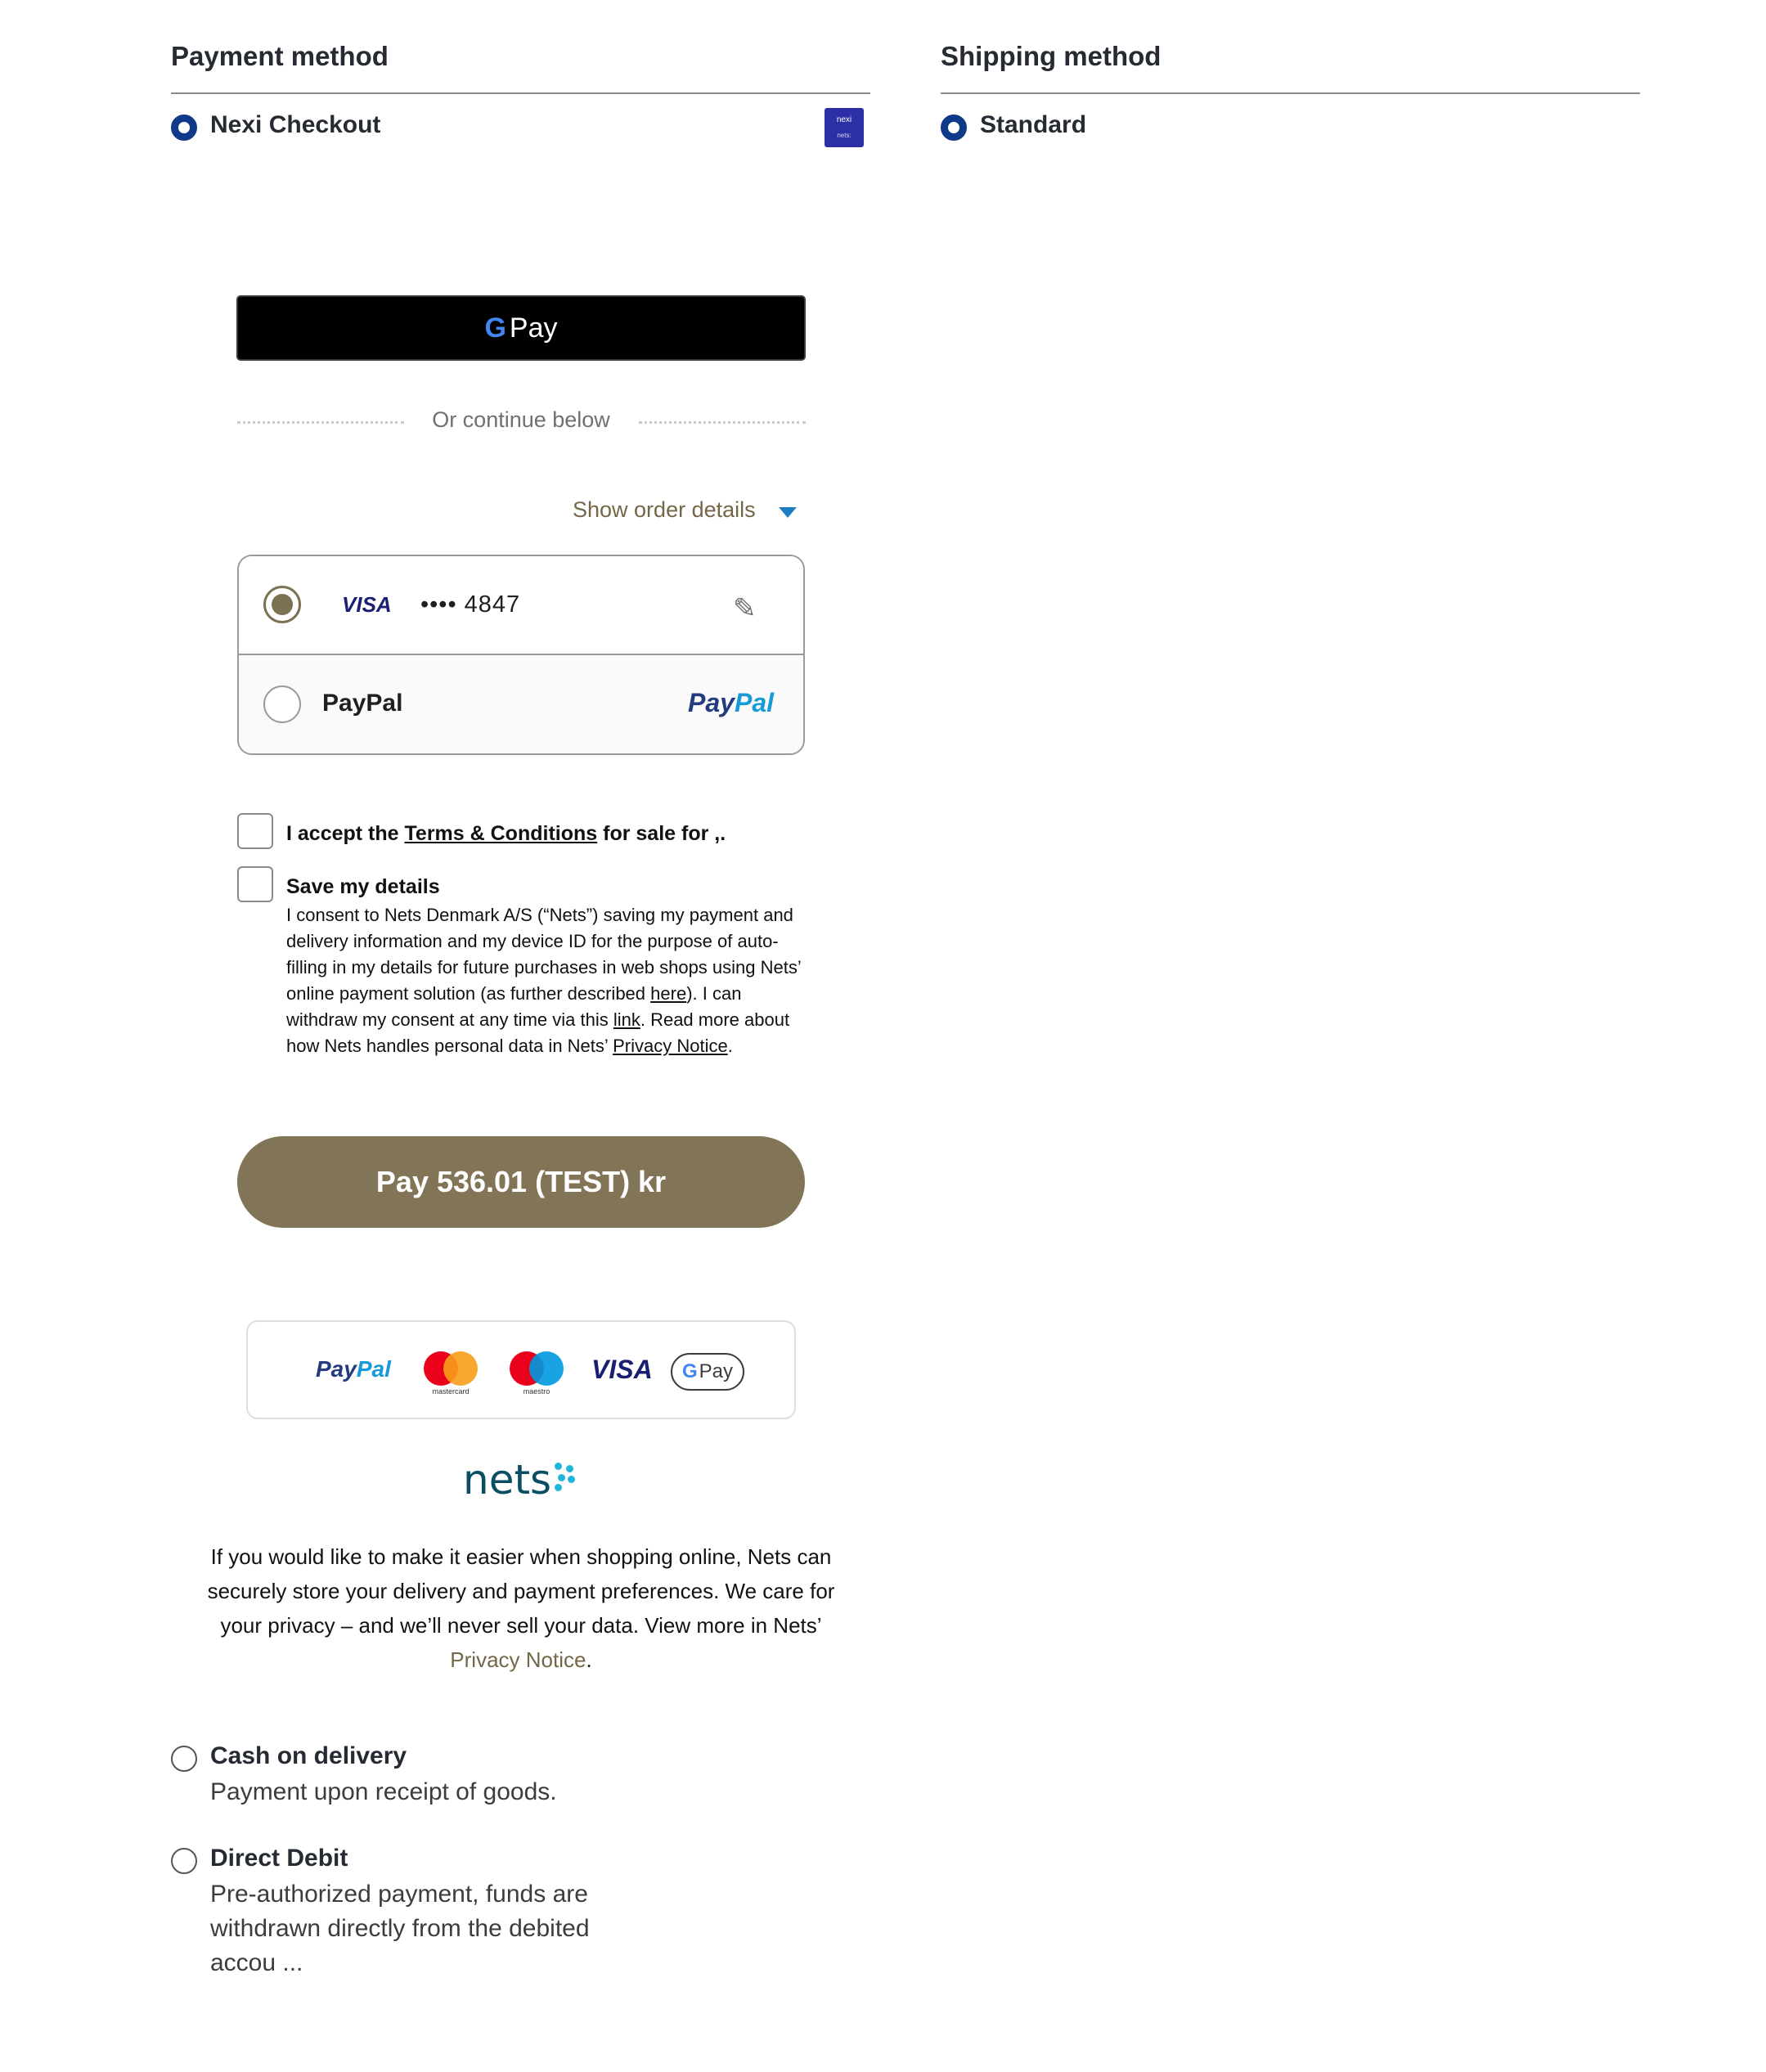 Image resolution: width=1766 pixels, height=2072 pixels. Describe the element at coordinates (373, 1369) in the screenshot. I see `paypal-brand-pal: Pal` at that location.